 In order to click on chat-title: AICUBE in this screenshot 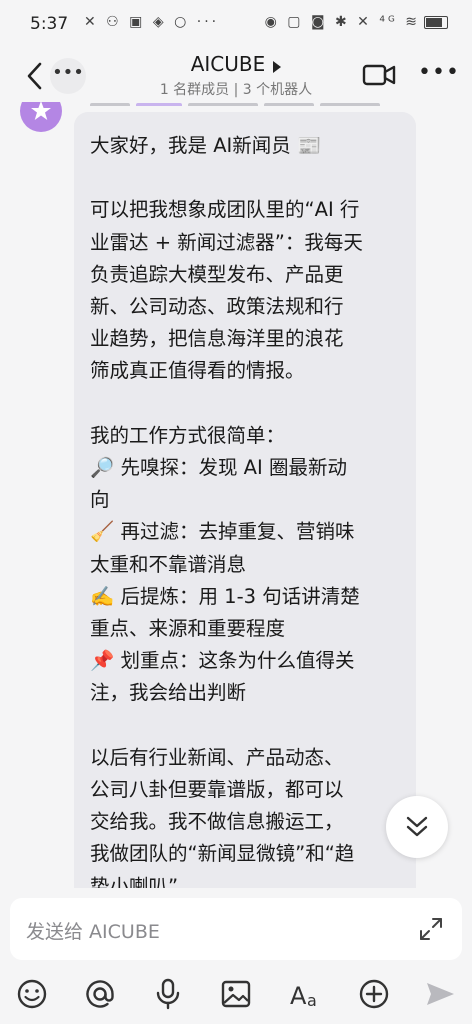, I will do `click(228, 64)`.